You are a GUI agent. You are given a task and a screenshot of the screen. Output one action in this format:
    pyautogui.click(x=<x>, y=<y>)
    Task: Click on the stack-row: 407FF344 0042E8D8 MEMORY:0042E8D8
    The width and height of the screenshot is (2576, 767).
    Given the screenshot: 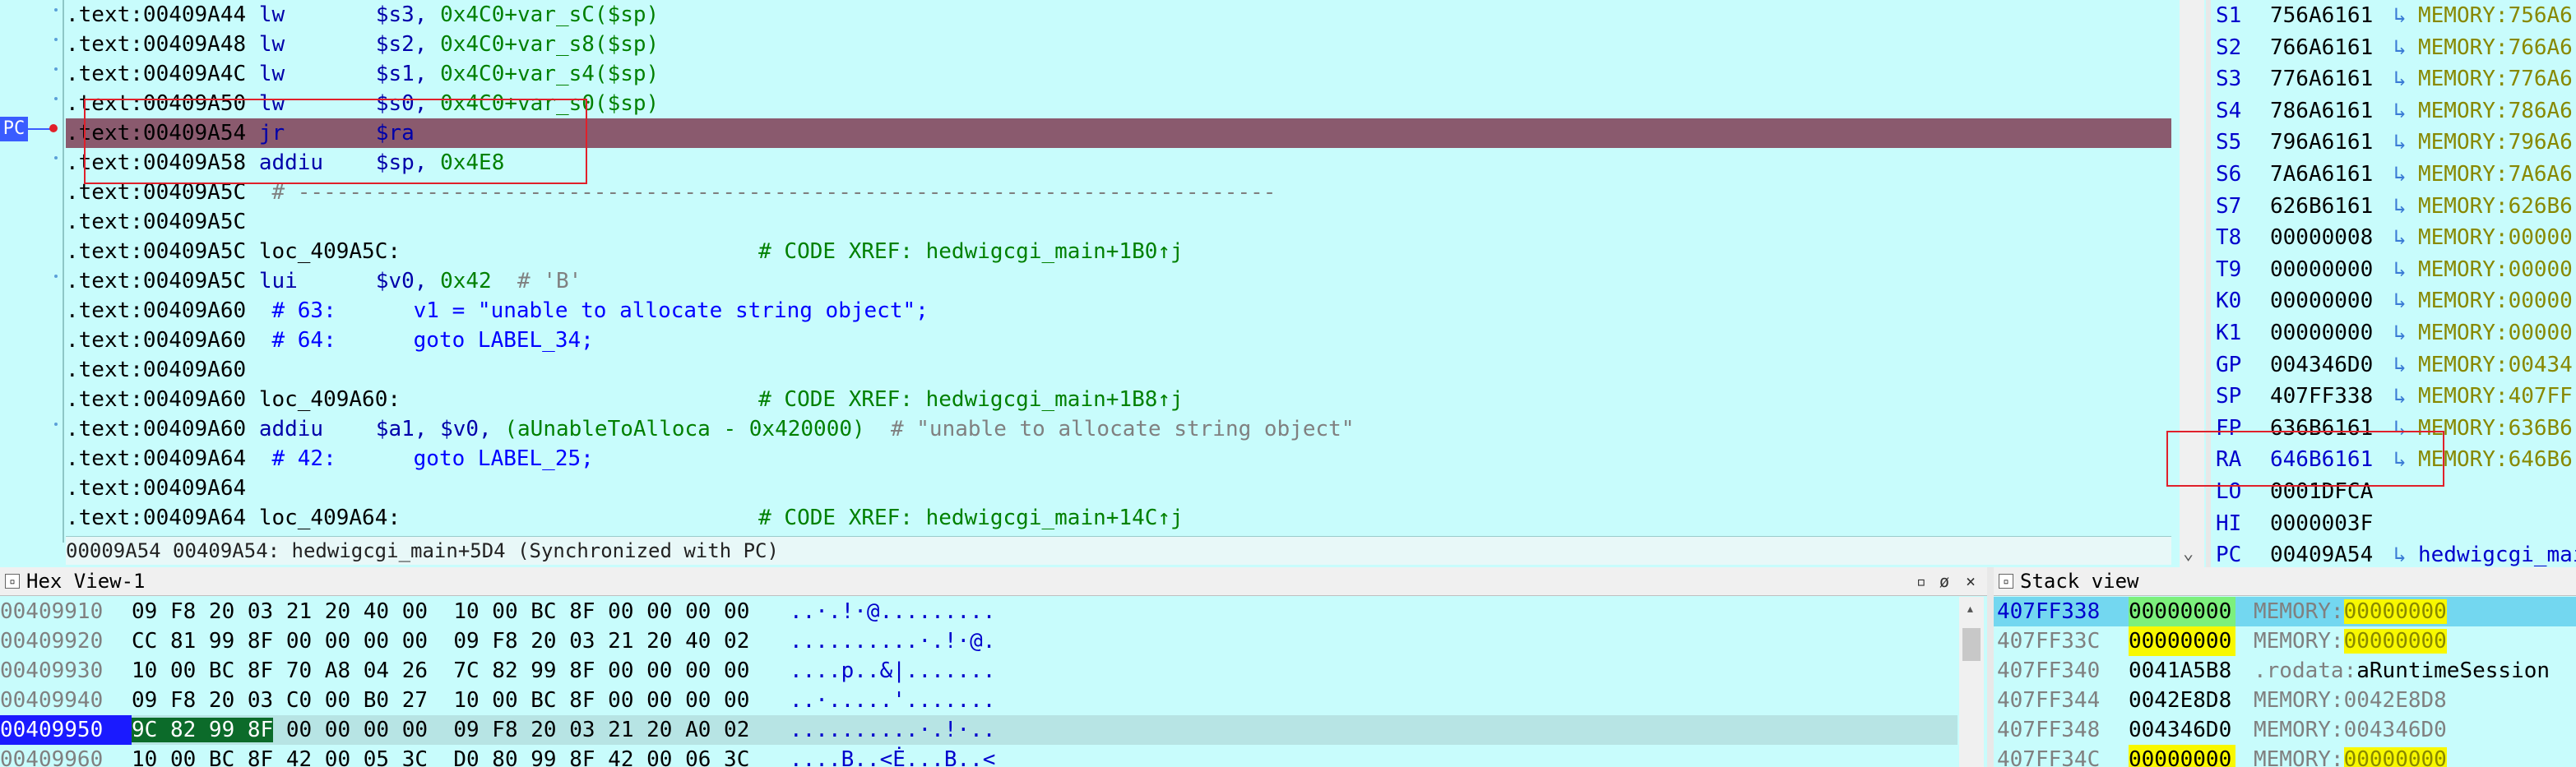 What is the action you would take?
    pyautogui.click(x=2285, y=700)
    